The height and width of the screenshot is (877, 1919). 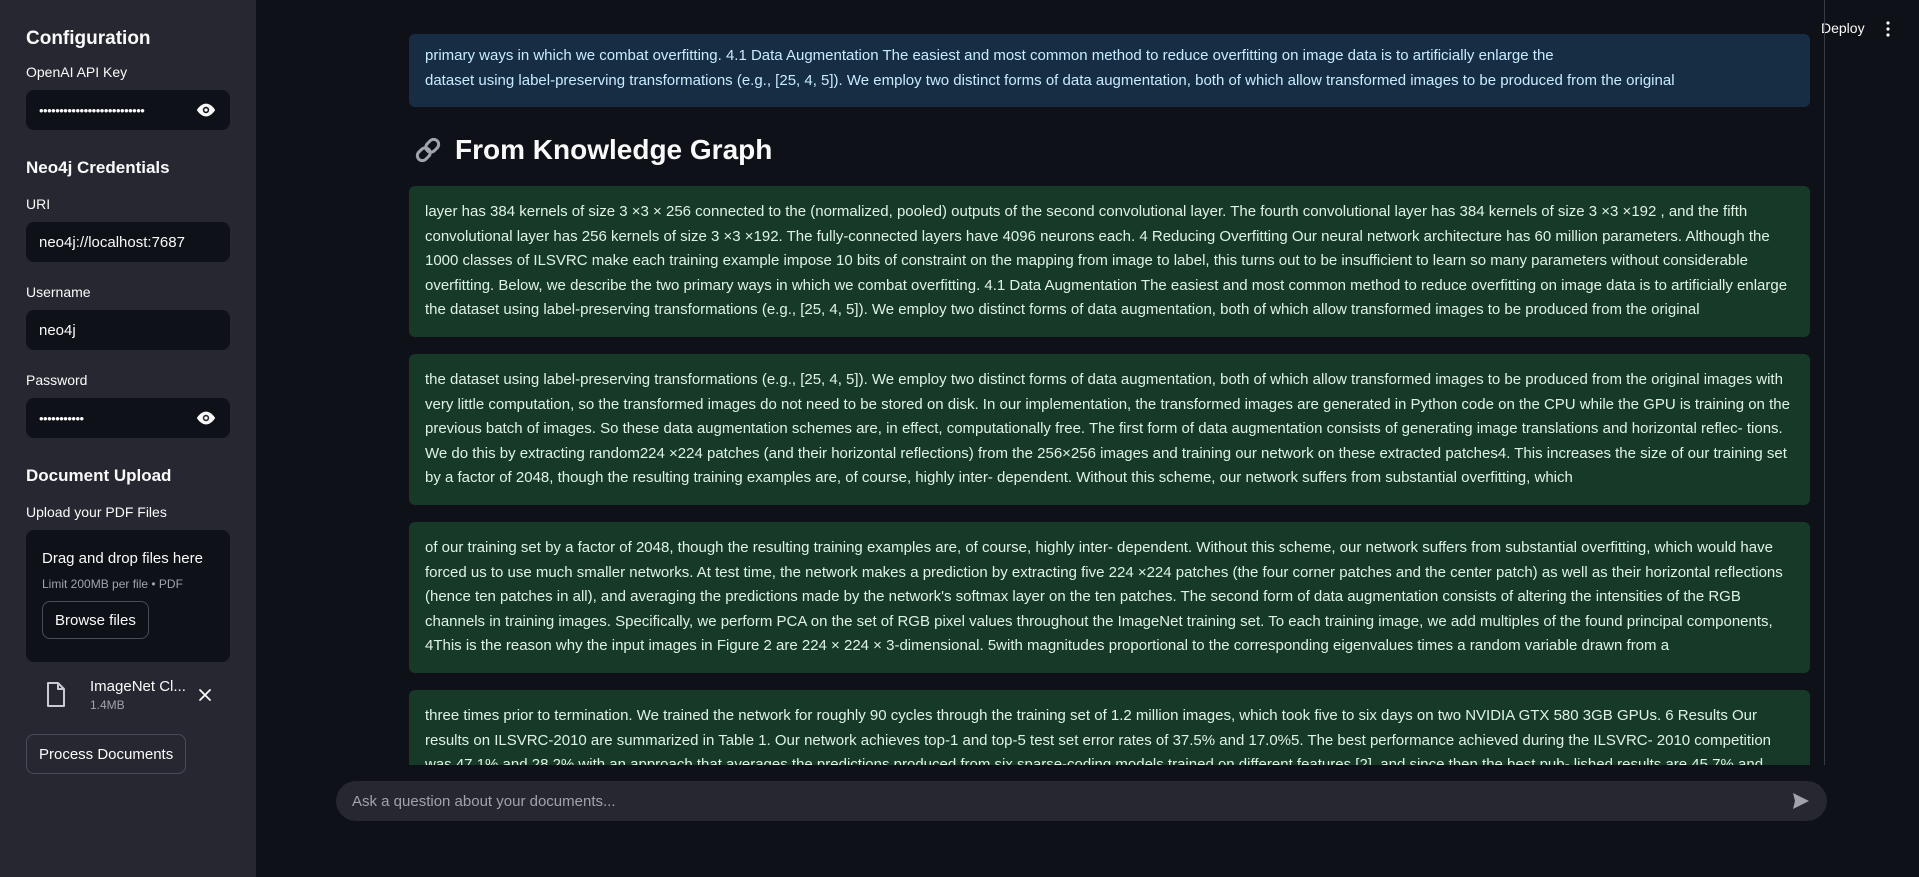 What do you see at coordinates (614, 149) in the screenshot?
I see `section-heading-text: From Knowledge Graph` at bounding box center [614, 149].